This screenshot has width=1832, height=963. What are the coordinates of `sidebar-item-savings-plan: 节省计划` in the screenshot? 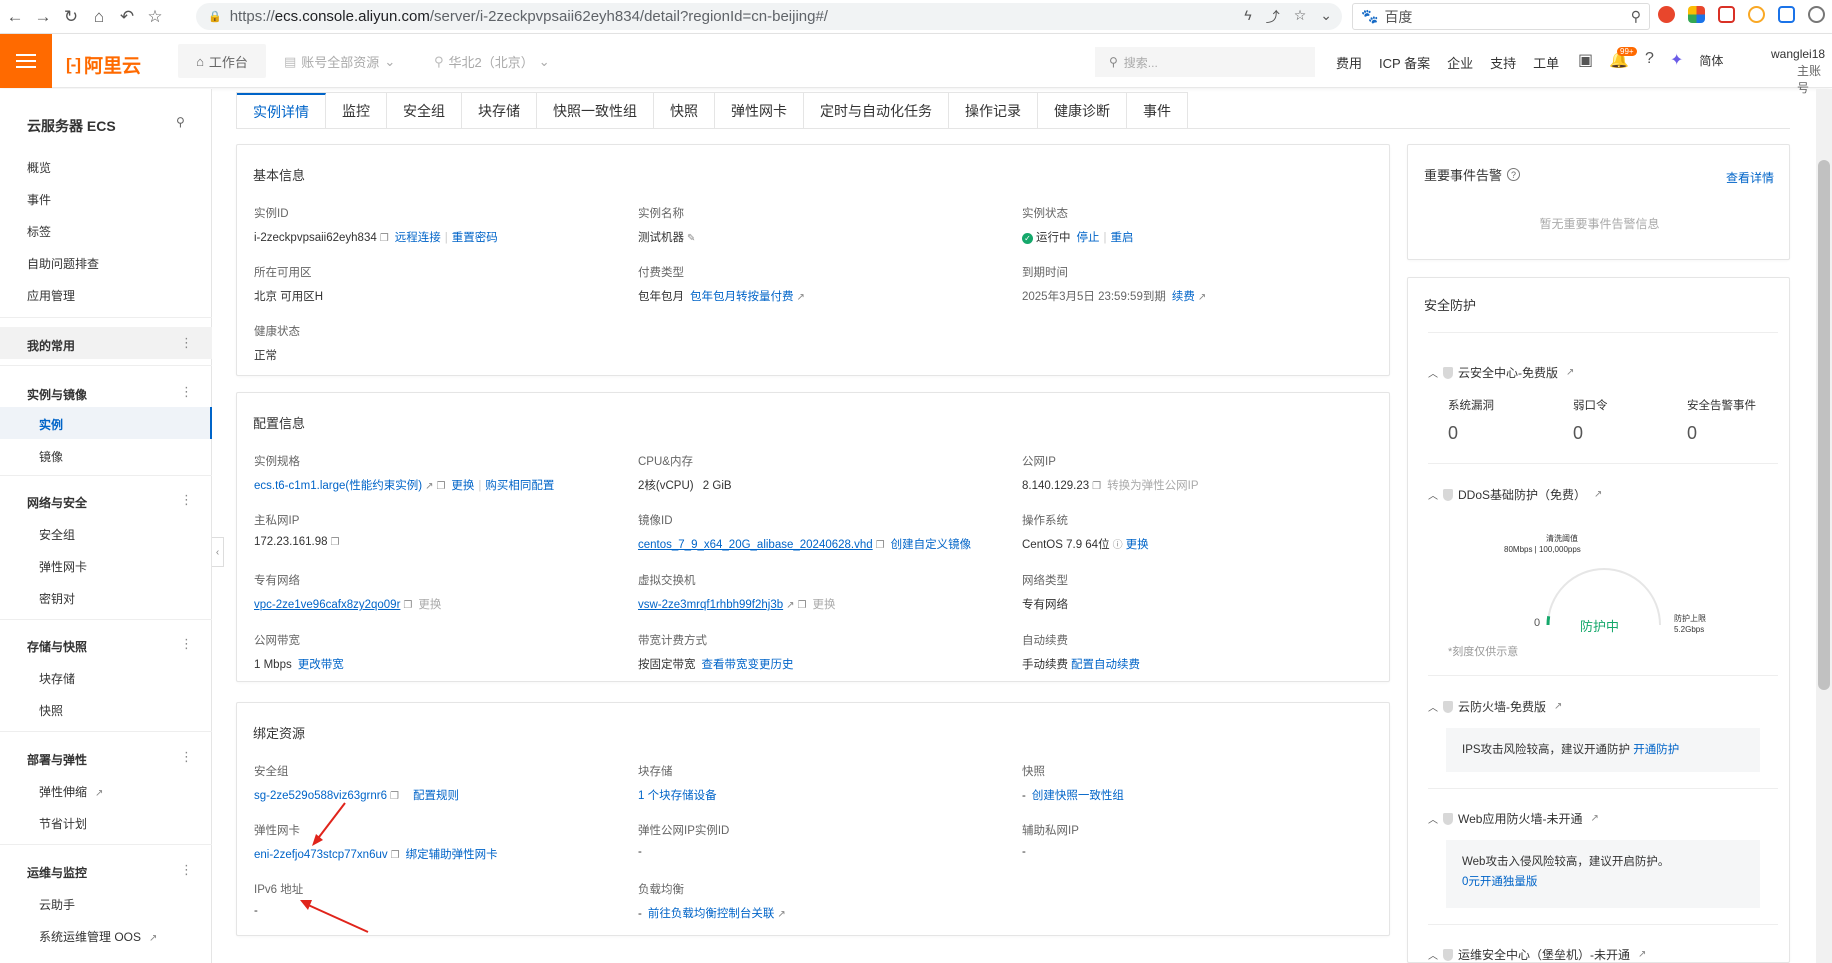 It's located at (63, 823).